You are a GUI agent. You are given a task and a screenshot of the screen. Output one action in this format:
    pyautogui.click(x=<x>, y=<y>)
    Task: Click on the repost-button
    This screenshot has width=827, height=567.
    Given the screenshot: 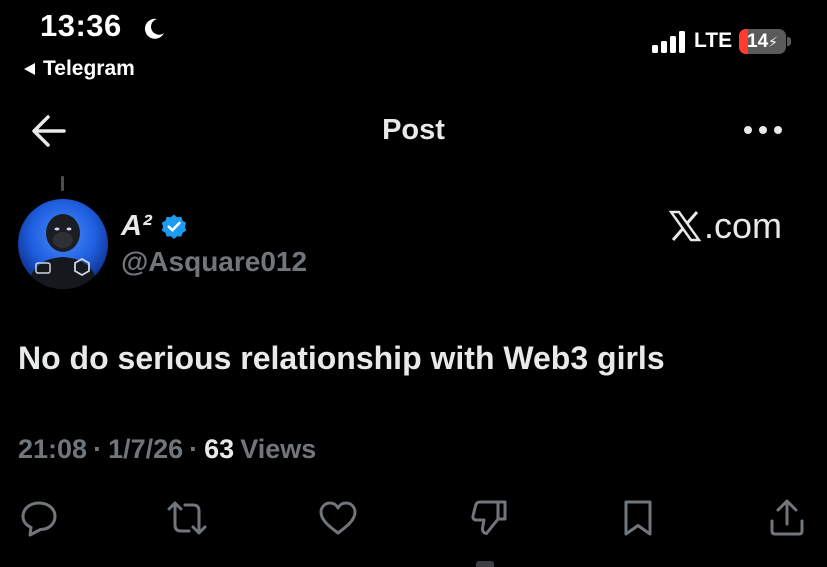 What is the action you would take?
    pyautogui.click(x=187, y=518)
    